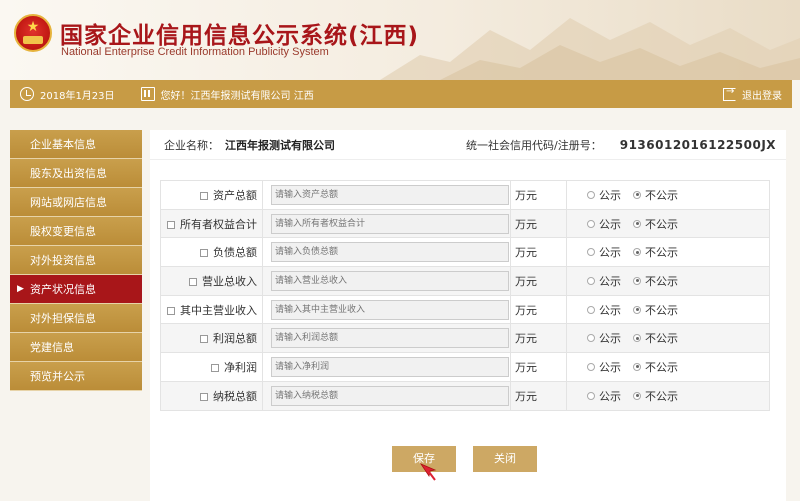 This screenshot has height=501, width=800. Describe the element at coordinates (698, 144) in the screenshot. I see `credit-code: 91360120161225​00JX` at that location.